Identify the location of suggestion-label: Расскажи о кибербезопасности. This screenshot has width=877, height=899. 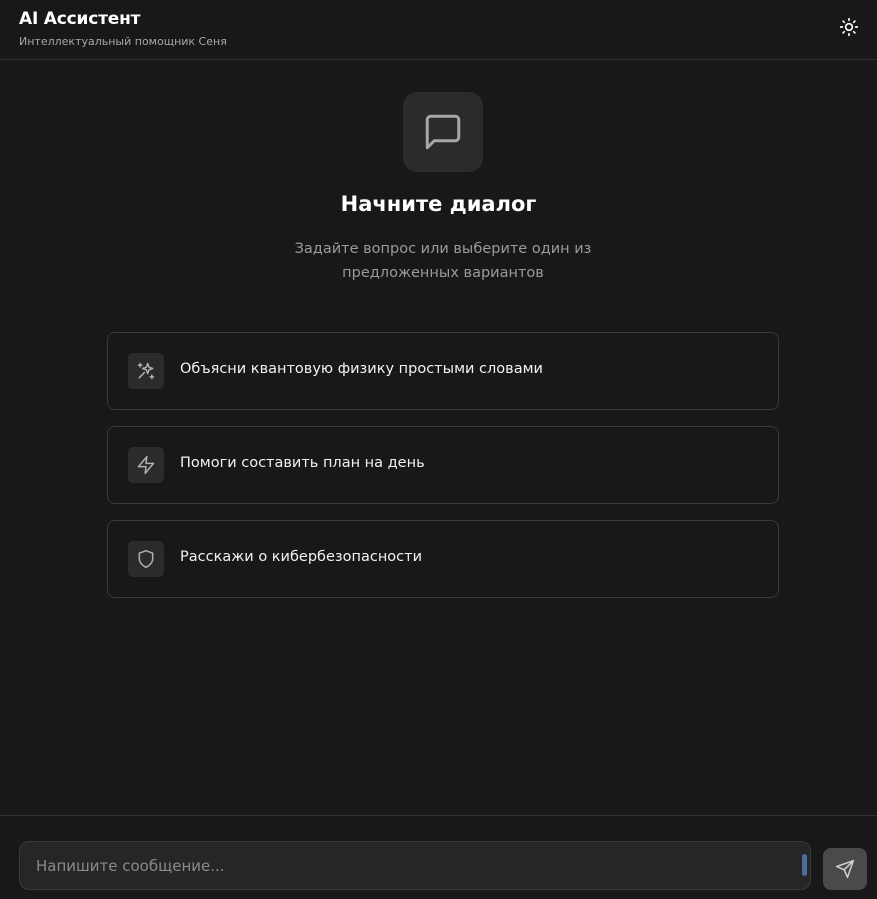
(301, 557).